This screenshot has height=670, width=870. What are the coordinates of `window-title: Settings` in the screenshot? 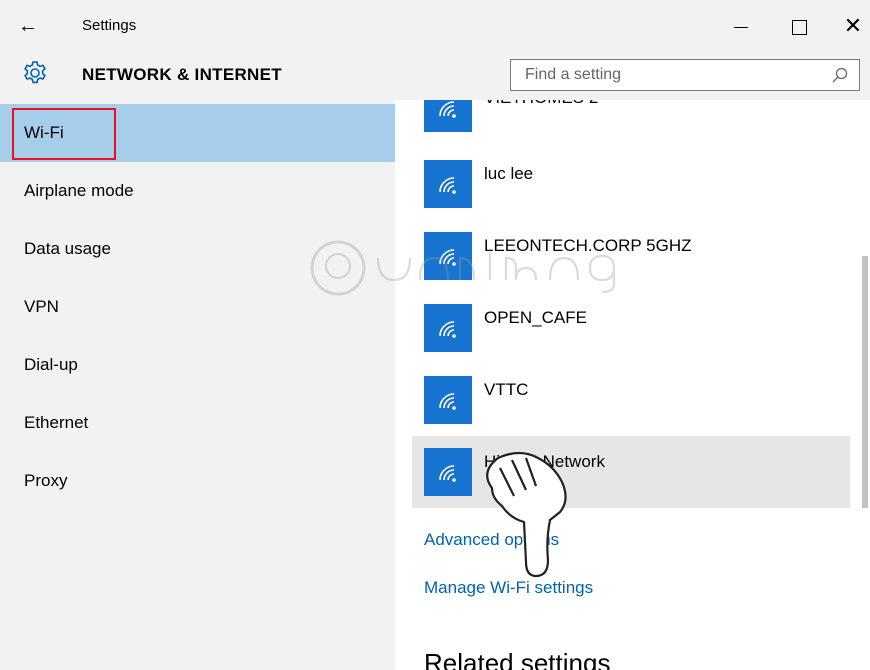 It's located at (109, 25).